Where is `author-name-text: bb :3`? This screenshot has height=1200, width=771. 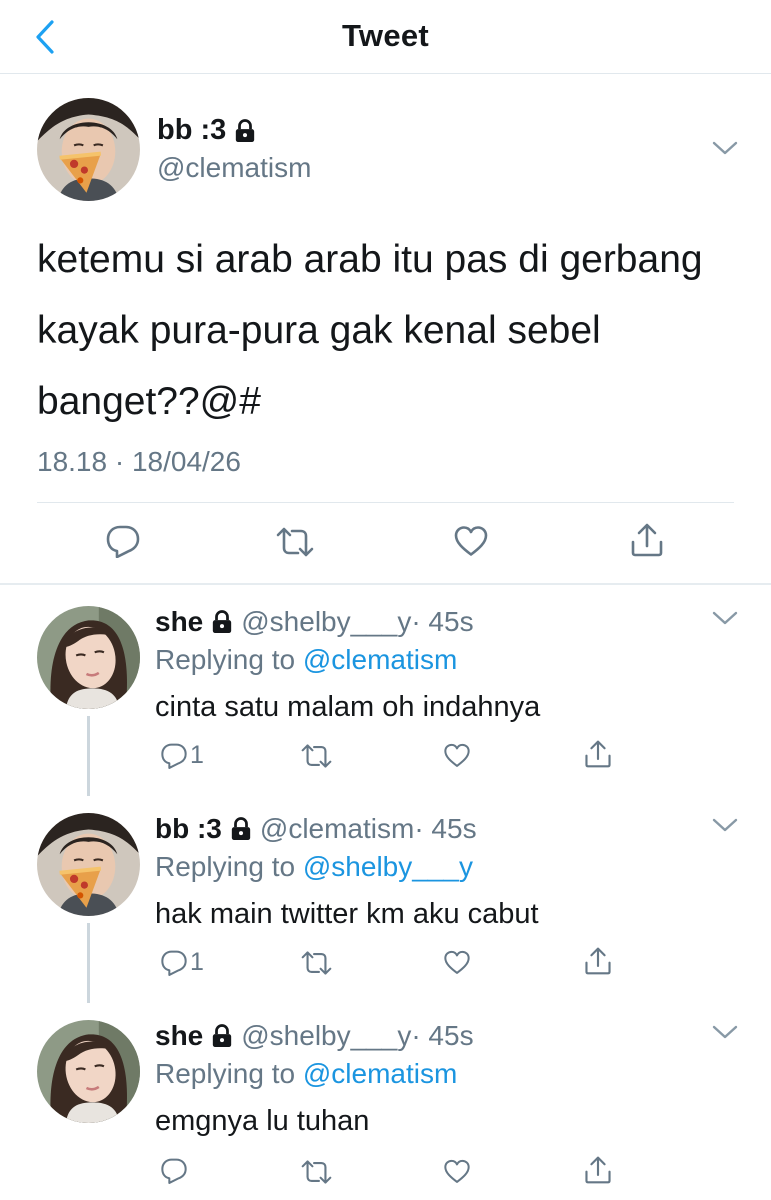
author-name-text: bb :3 is located at coordinates (192, 130).